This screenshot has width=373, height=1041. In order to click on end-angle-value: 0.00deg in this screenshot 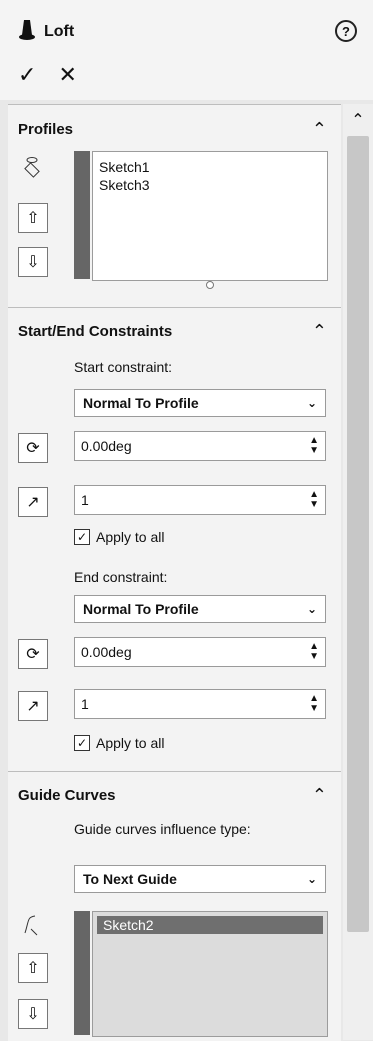, I will do `click(106, 652)`.